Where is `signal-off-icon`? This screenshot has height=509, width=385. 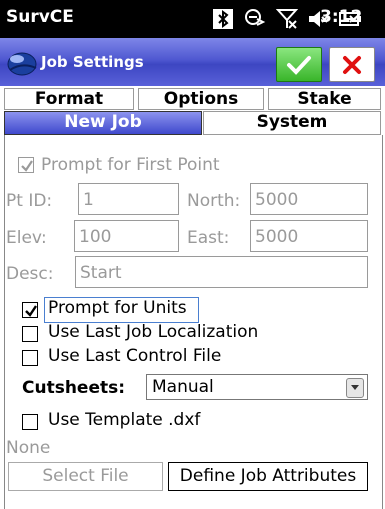 signal-off-icon is located at coordinates (287, 19).